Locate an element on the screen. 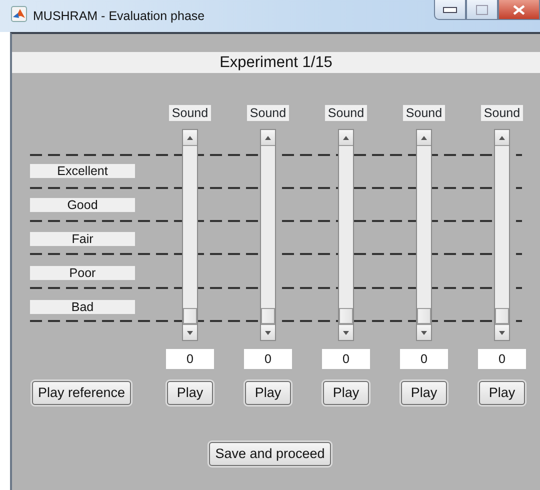 The height and width of the screenshot is (490, 540). experiment-header: Experiment 1/15 is located at coordinates (276, 62).